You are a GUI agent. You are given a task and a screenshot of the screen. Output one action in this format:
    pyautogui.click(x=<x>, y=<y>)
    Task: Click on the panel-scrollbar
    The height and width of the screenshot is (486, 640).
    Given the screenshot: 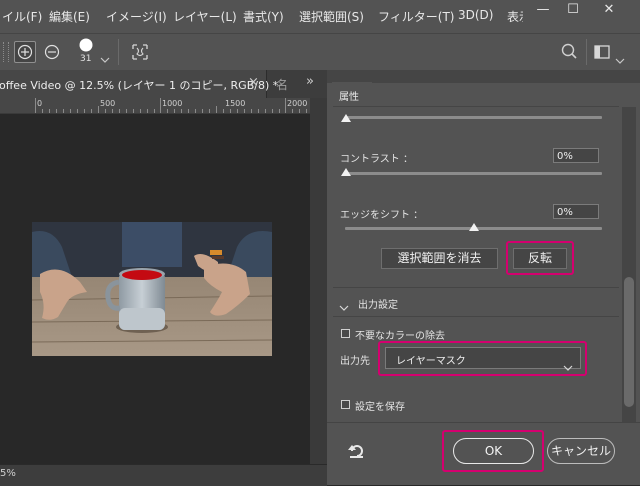 What is the action you would take?
    pyautogui.click(x=629, y=264)
    